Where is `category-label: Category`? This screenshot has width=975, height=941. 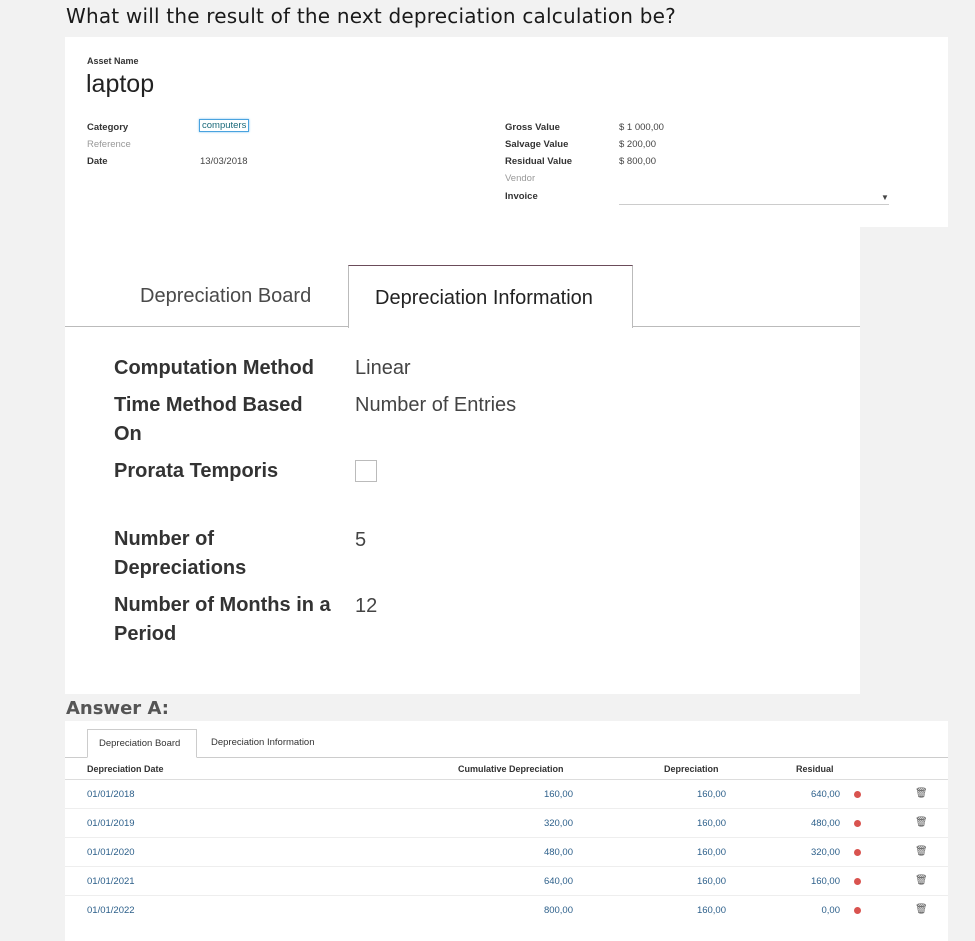
category-label: Category is located at coordinates (108, 127).